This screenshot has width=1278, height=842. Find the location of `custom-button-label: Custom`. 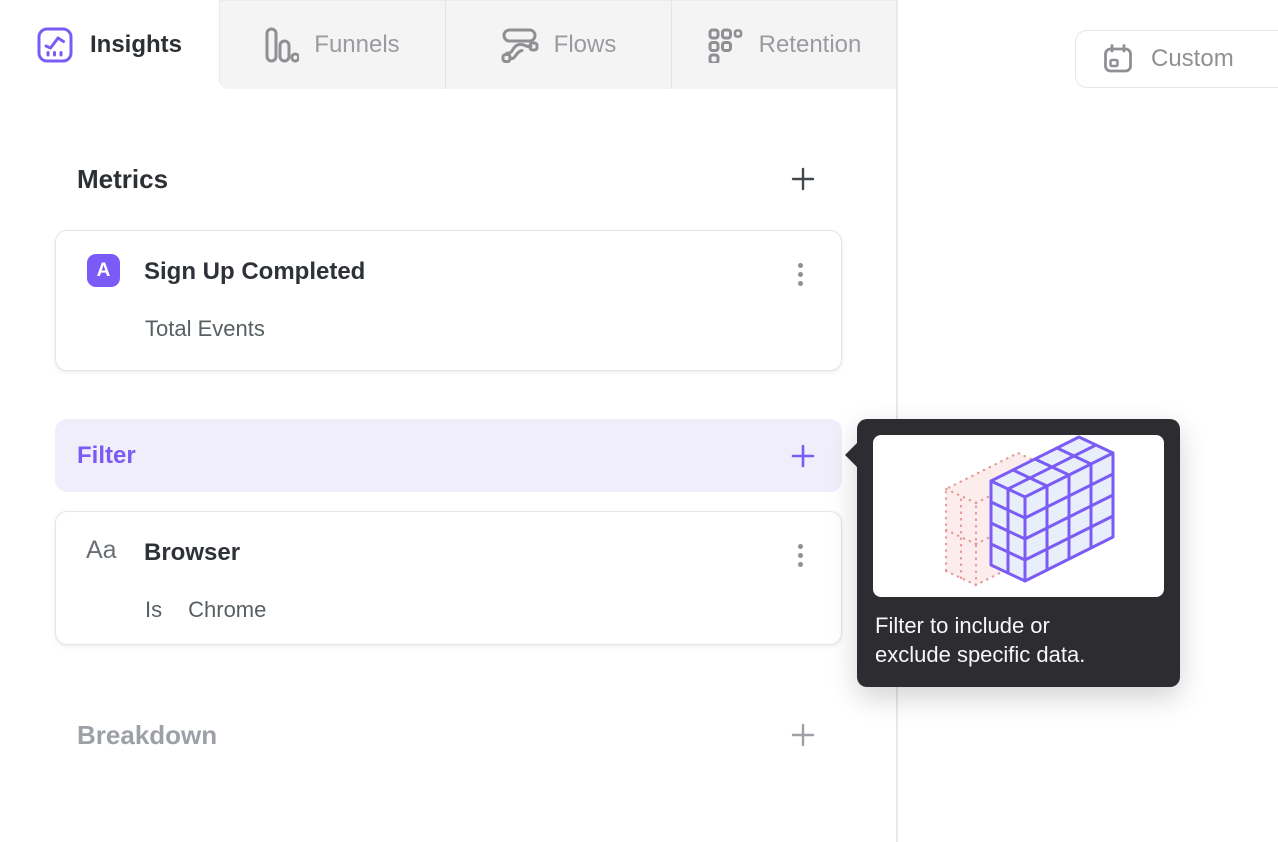

custom-button-label: Custom is located at coordinates (1192, 58).